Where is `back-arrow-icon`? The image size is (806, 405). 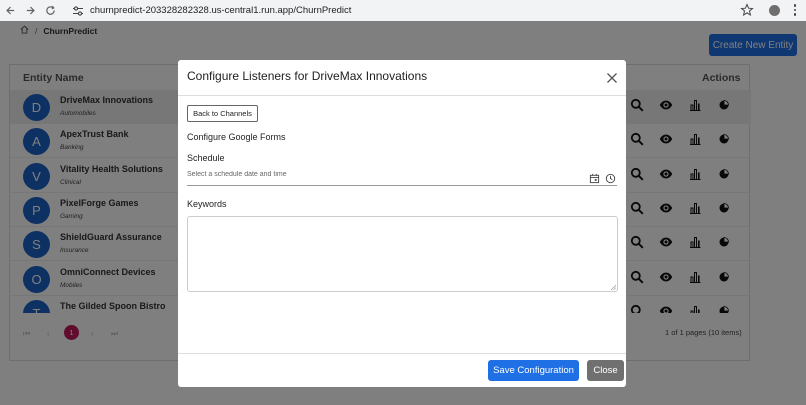 back-arrow-icon is located at coordinates (10, 11).